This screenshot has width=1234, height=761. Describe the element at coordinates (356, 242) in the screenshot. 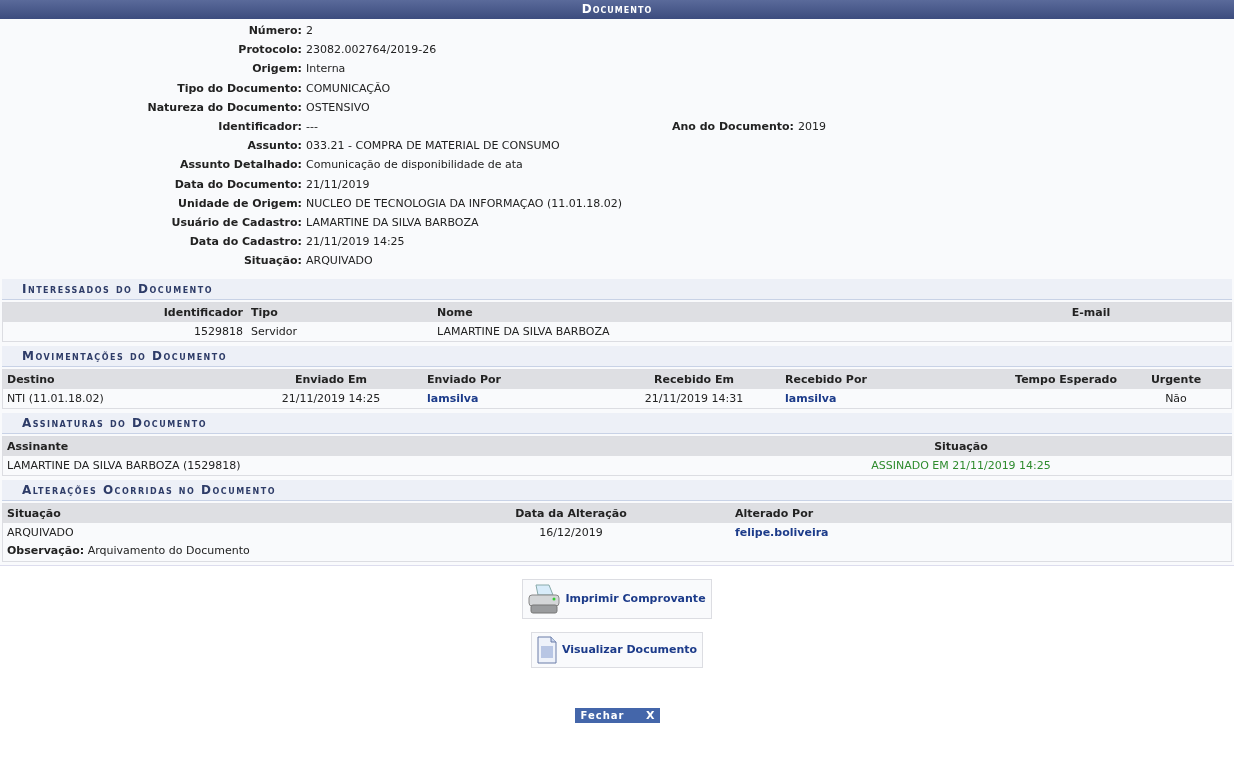

I see `field-value: 21/11/2019 14:25` at that location.